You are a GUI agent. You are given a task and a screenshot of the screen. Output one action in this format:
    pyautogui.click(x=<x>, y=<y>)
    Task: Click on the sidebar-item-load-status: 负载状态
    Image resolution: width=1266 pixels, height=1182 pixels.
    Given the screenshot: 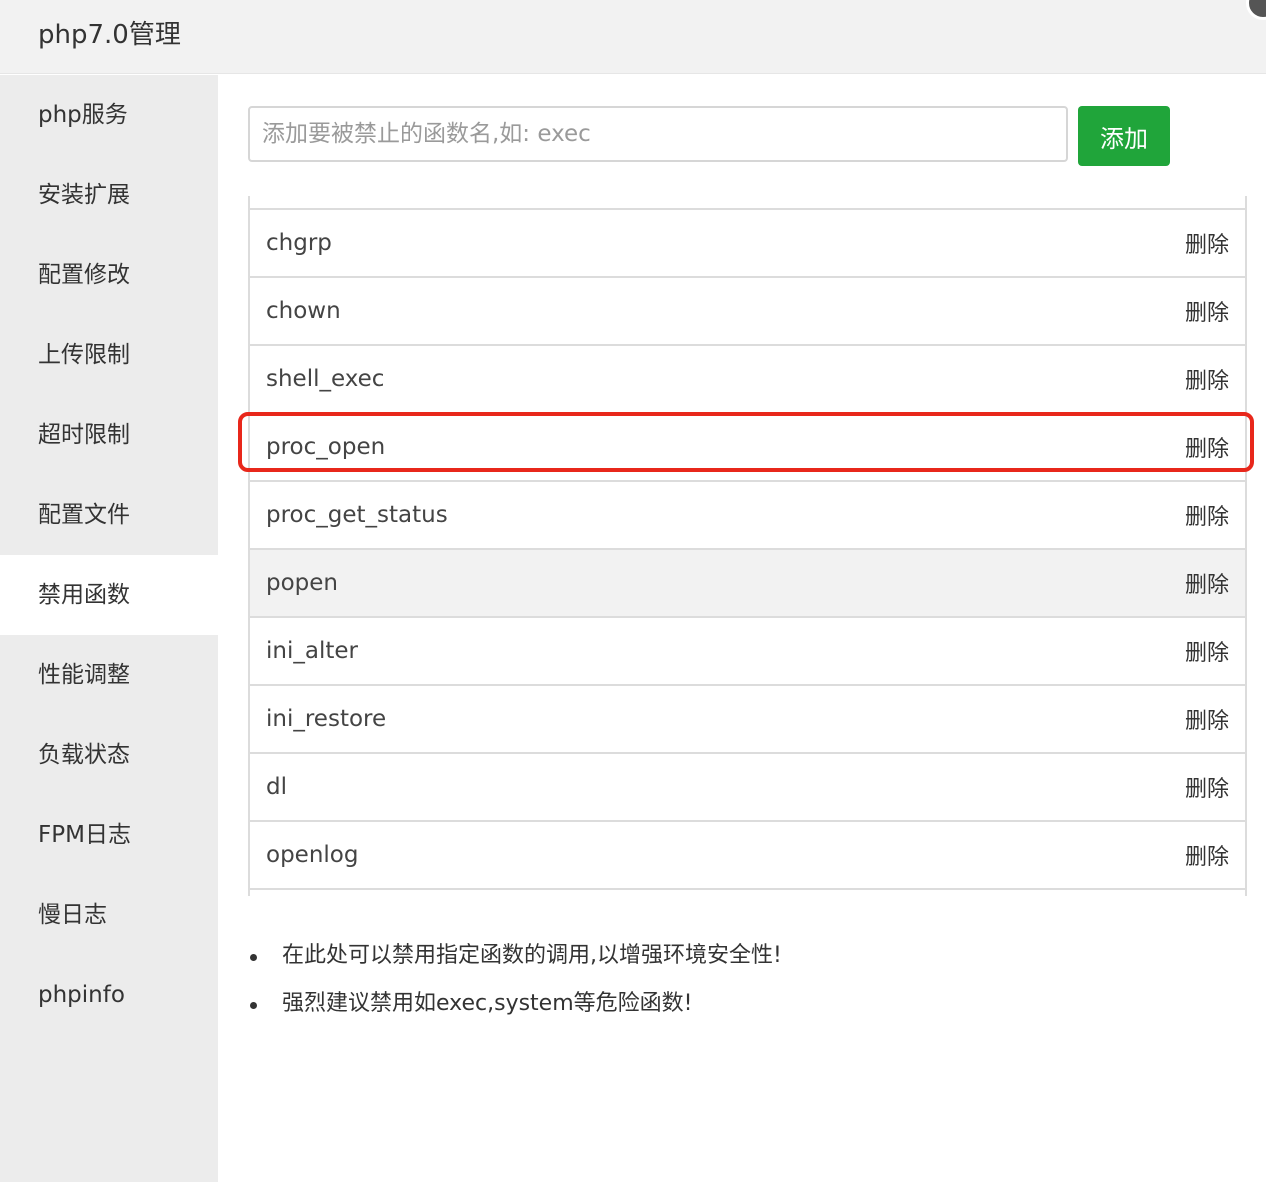 What is the action you would take?
    pyautogui.click(x=109, y=755)
    